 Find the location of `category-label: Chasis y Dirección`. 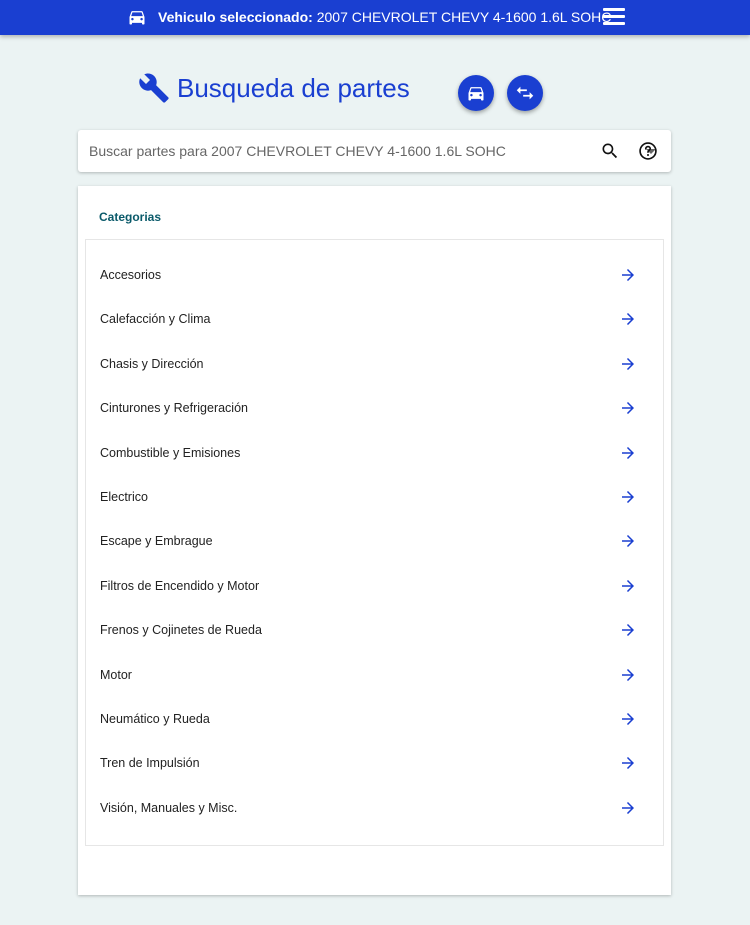

category-label: Chasis y Dirección is located at coordinates (152, 363).